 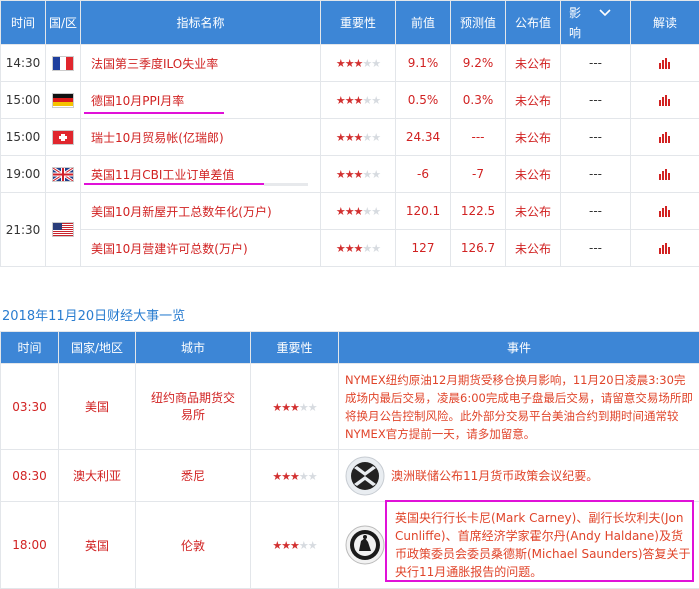 I want to click on event-country: 美国, so click(x=97, y=407).